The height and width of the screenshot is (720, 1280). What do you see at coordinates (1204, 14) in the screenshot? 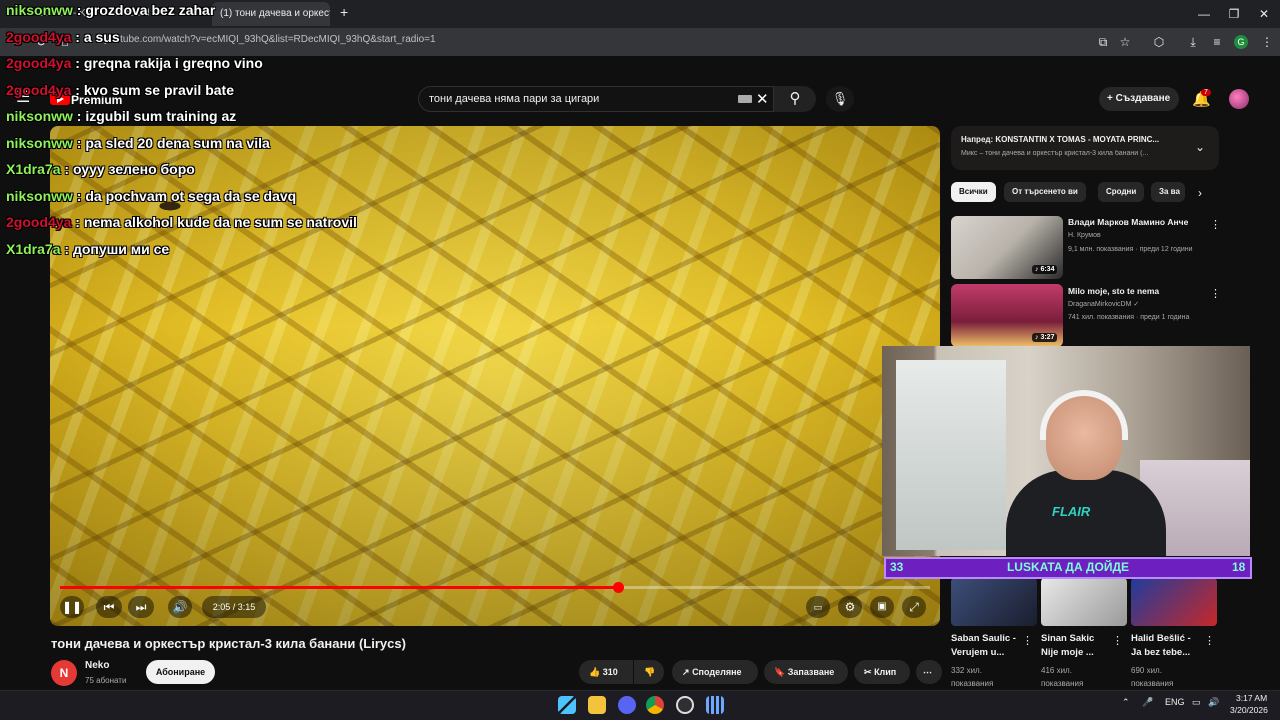
I see `minimize-button: —` at bounding box center [1204, 14].